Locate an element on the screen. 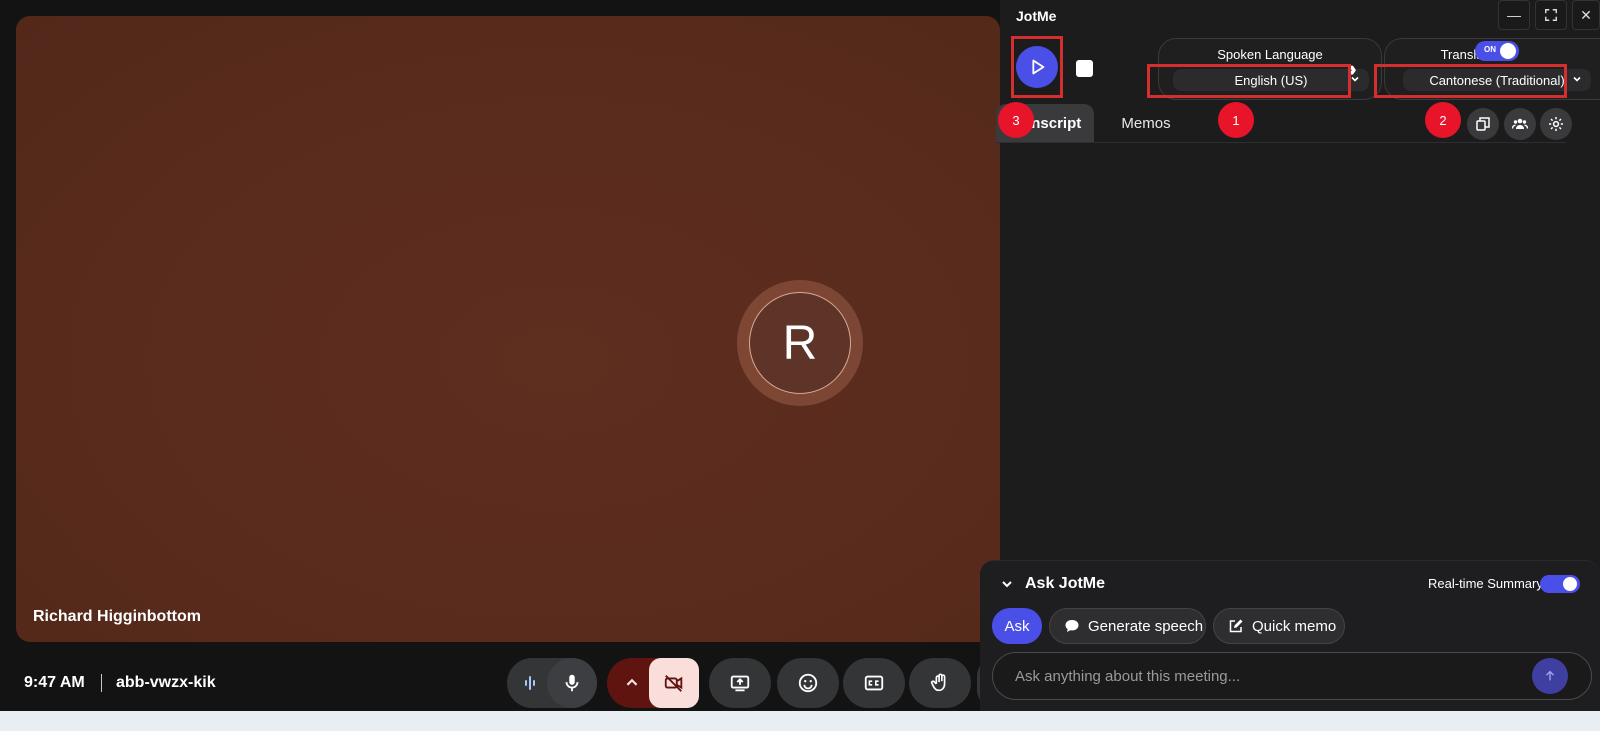 The width and height of the screenshot is (1600, 731). start-button is located at coordinates (1037, 67).